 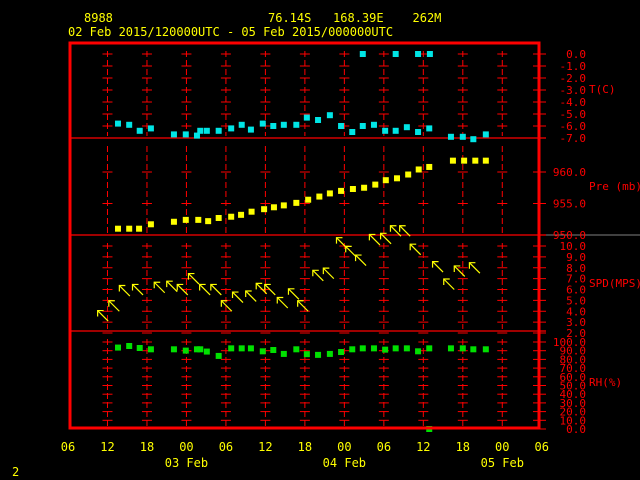 I want to click on date-label: 04 Feb, so click(x=344, y=463).